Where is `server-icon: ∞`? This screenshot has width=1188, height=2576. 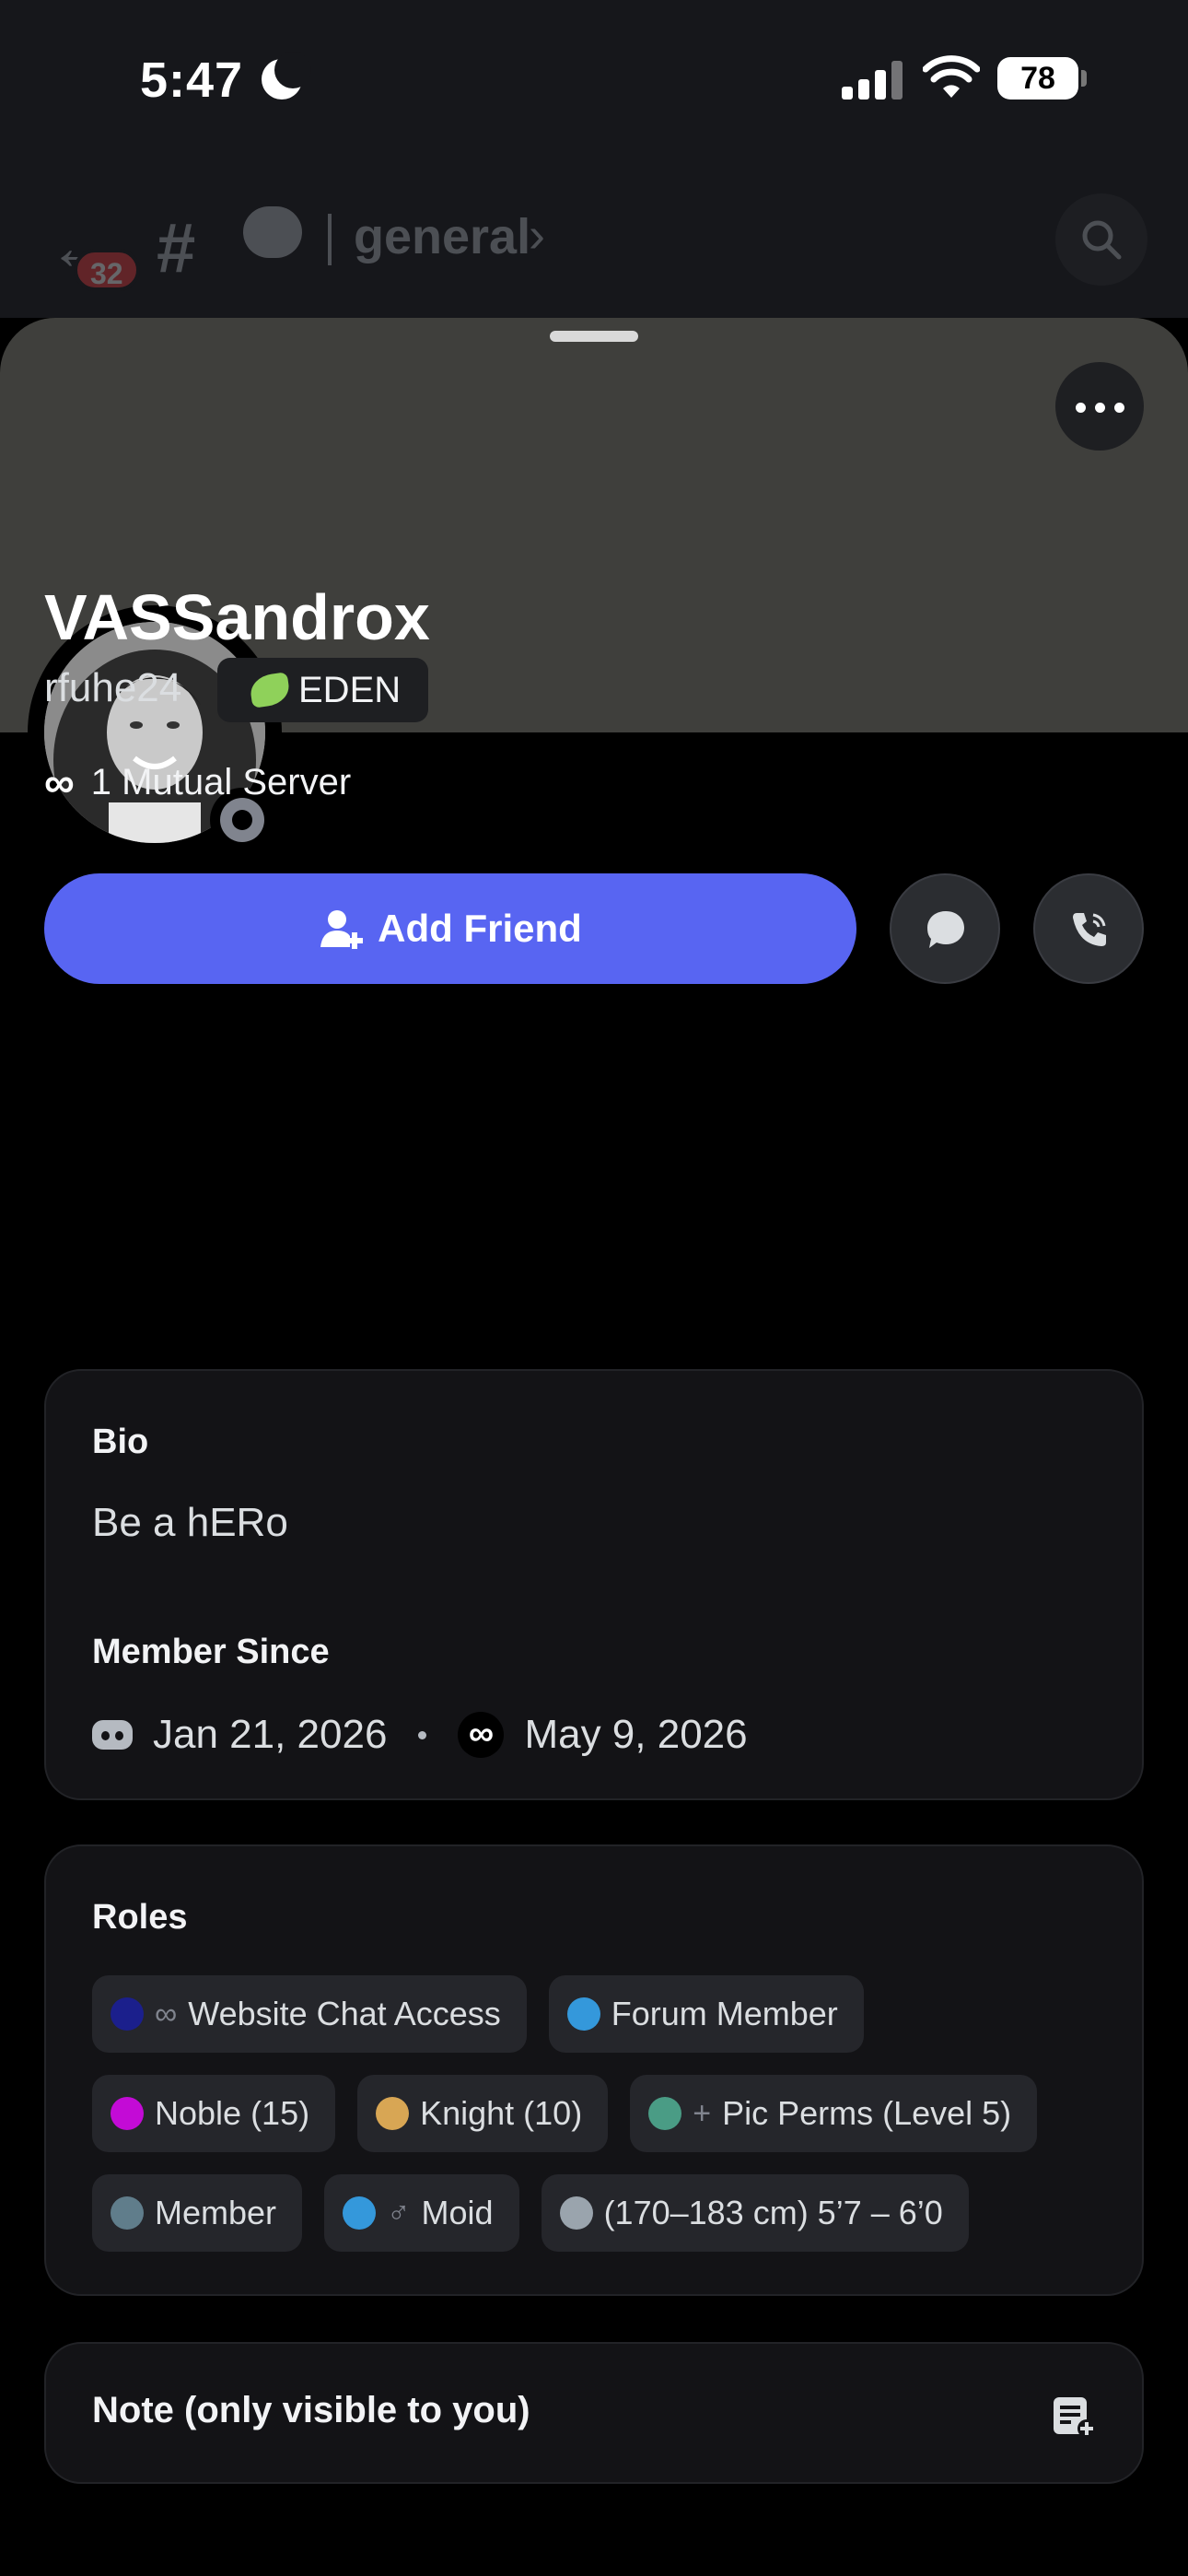 server-icon: ∞ is located at coordinates (482, 1735).